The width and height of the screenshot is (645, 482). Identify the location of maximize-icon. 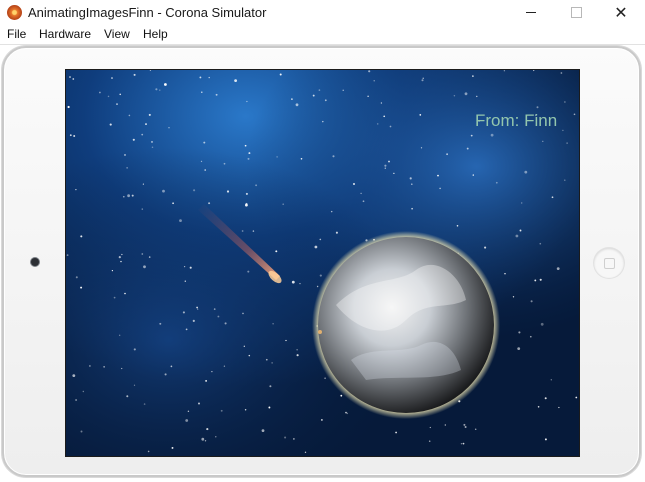
(576, 12).